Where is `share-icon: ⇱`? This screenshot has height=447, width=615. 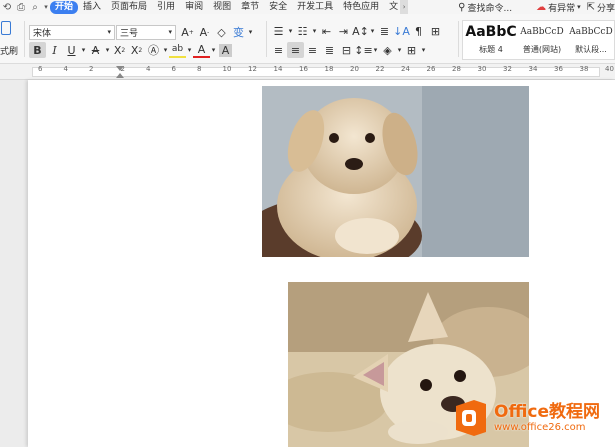
share-icon: ⇱ is located at coordinates (590, 7).